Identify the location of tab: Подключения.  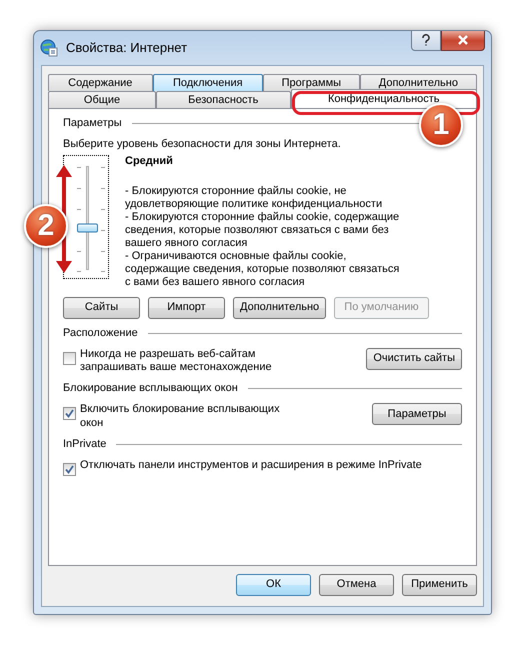
(207, 82).